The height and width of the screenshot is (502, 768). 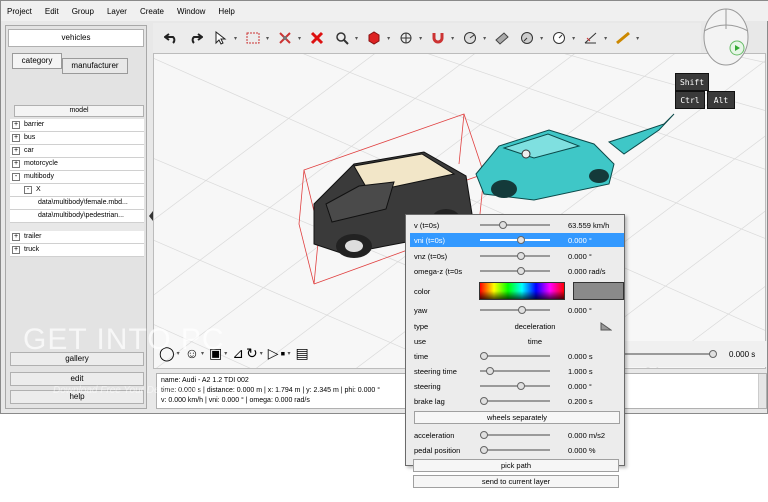 I want to click on property-omega-z: omega-z (t=0s 0.000 rad/s, so click(x=517, y=271).